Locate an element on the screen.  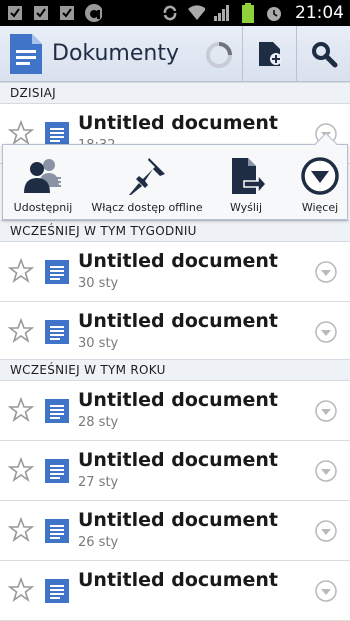
section-header-label: DZISIAJ is located at coordinates (33, 93).